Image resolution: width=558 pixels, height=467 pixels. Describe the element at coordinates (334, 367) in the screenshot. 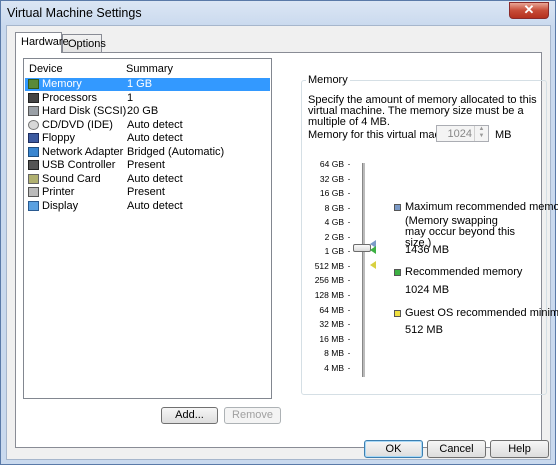

I see `scale-label: 4 MB` at that location.